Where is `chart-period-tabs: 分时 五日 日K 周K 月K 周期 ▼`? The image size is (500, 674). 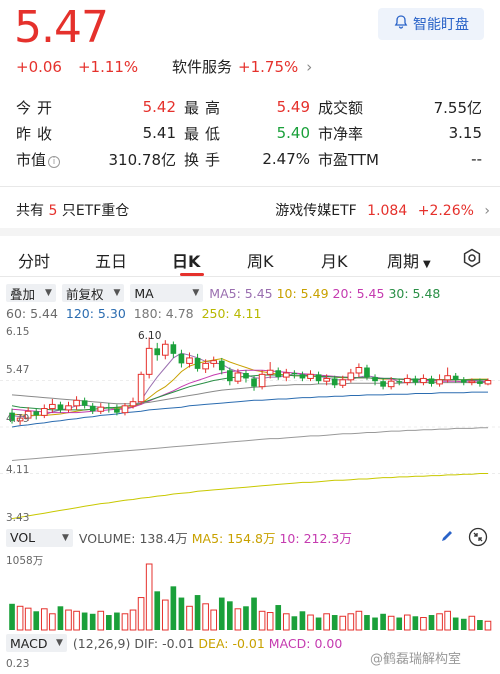 chart-period-tabs: 分时 五日 日K 周K 月K 周期 ▼ is located at coordinates (250, 260).